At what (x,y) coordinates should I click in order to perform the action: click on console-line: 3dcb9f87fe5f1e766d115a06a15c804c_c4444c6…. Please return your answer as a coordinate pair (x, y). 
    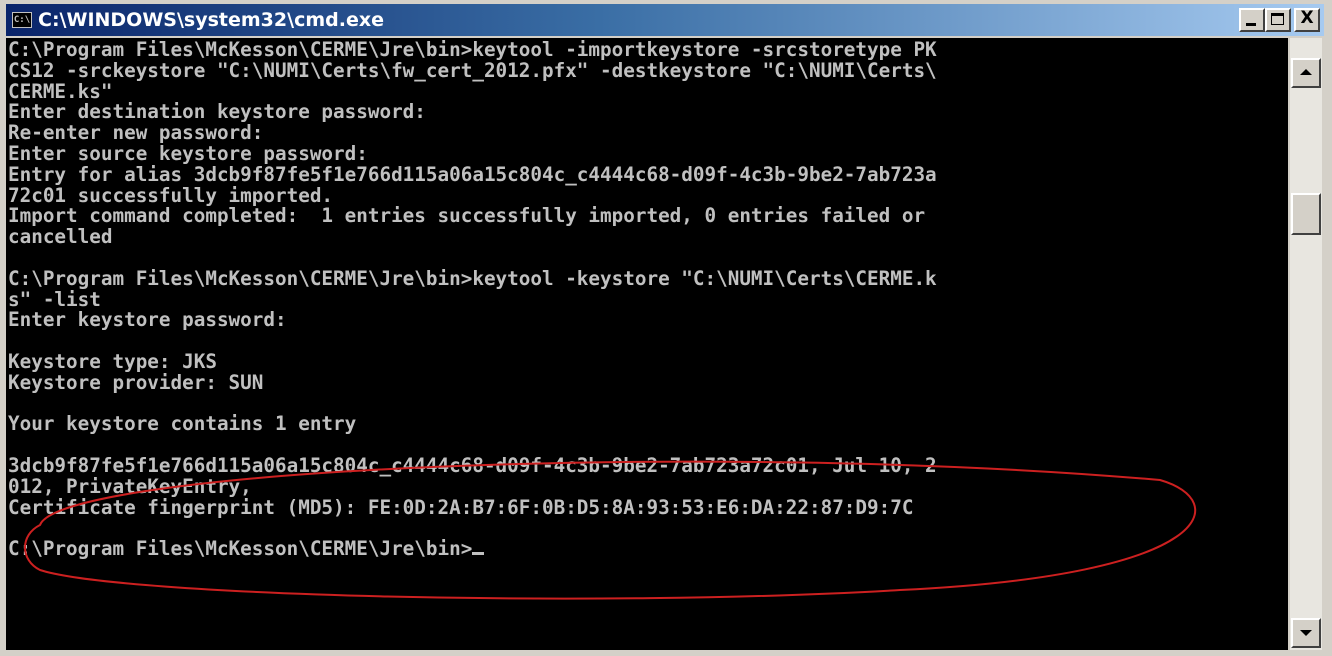
    Looking at the image, I should click on (472, 465).